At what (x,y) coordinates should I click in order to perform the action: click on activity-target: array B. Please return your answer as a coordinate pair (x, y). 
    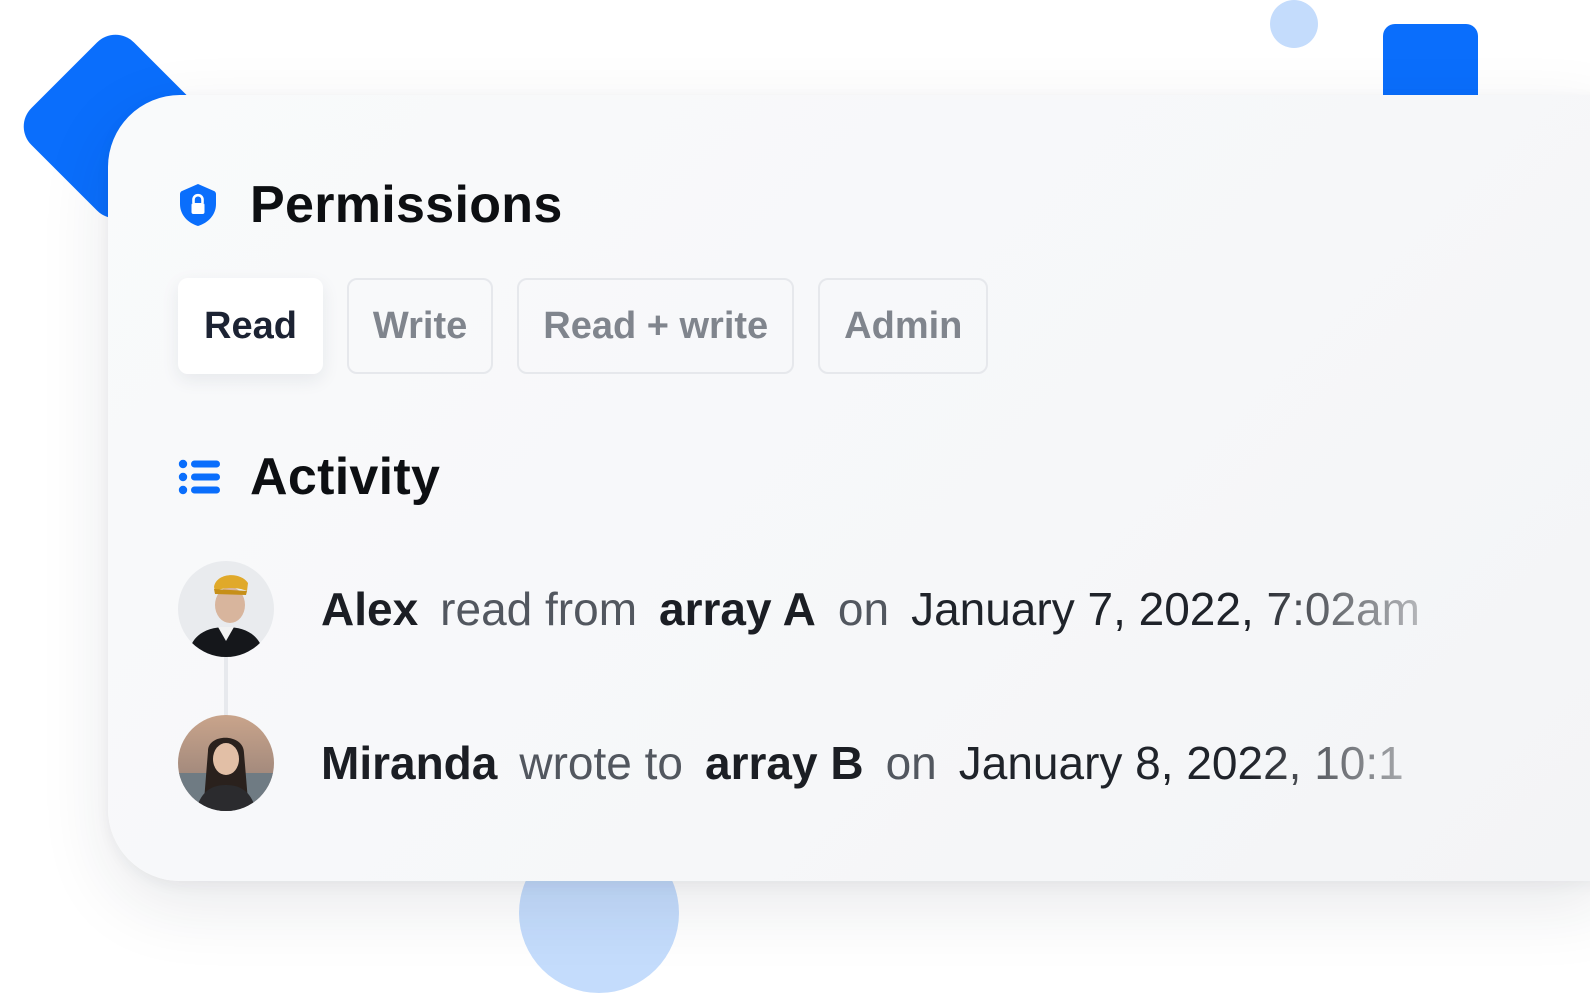
    Looking at the image, I should click on (784, 763).